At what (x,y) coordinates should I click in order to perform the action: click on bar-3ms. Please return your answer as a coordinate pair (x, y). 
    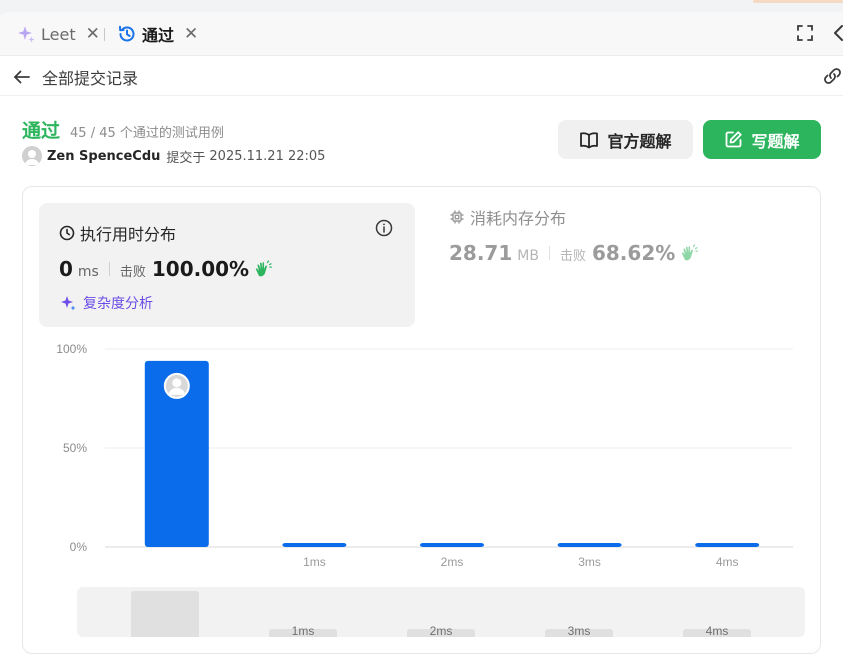
    Looking at the image, I should click on (589, 545).